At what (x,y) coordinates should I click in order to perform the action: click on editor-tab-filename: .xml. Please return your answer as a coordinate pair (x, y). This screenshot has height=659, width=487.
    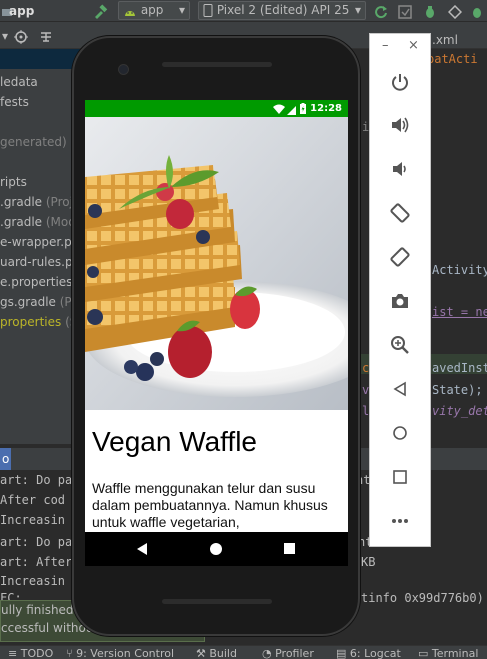
    Looking at the image, I should click on (445, 40).